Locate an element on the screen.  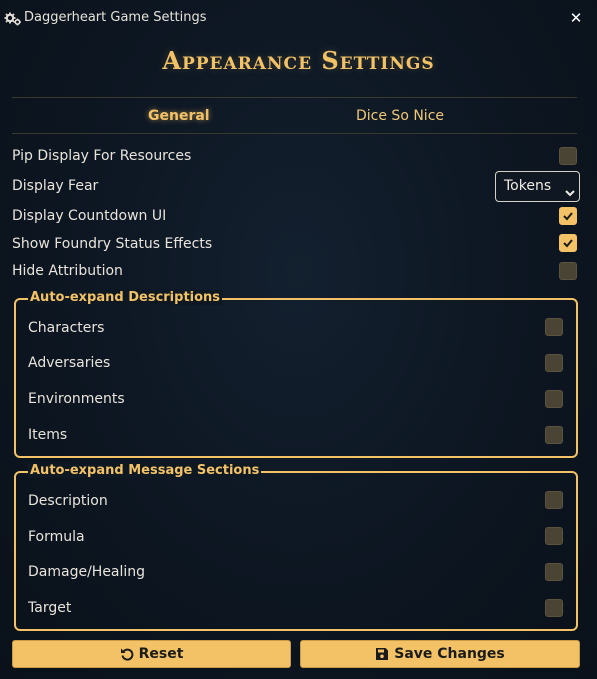
reset-button-label: Reset is located at coordinates (161, 654).